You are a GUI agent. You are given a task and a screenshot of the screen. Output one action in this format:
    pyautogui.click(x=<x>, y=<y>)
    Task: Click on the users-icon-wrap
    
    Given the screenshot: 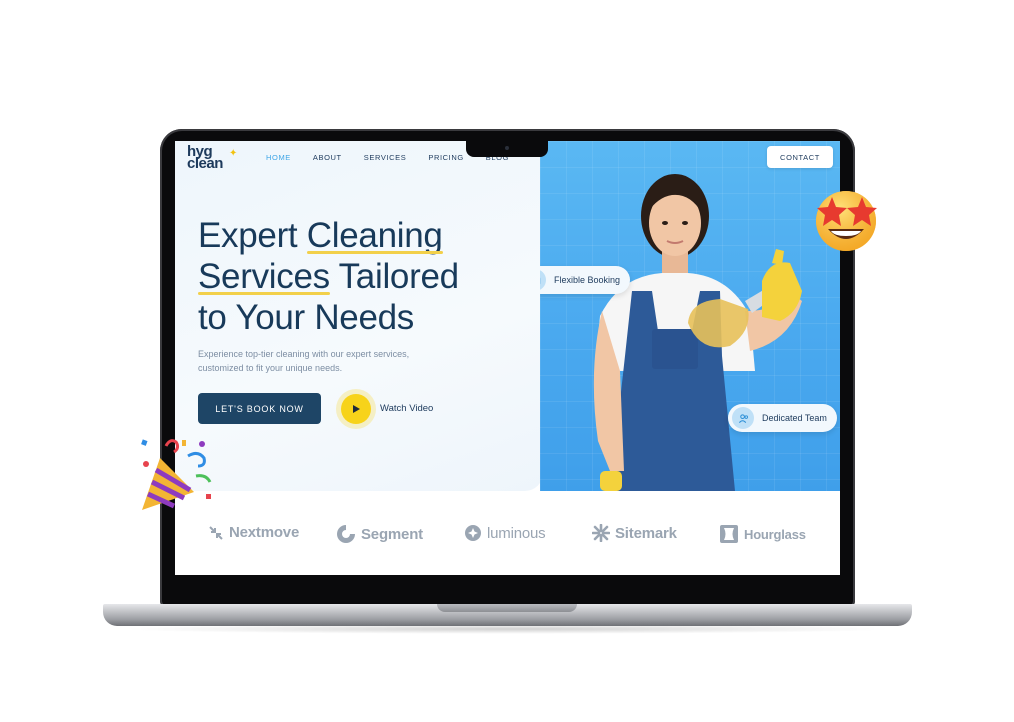 What is the action you would take?
    pyautogui.click(x=743, y=418)
    